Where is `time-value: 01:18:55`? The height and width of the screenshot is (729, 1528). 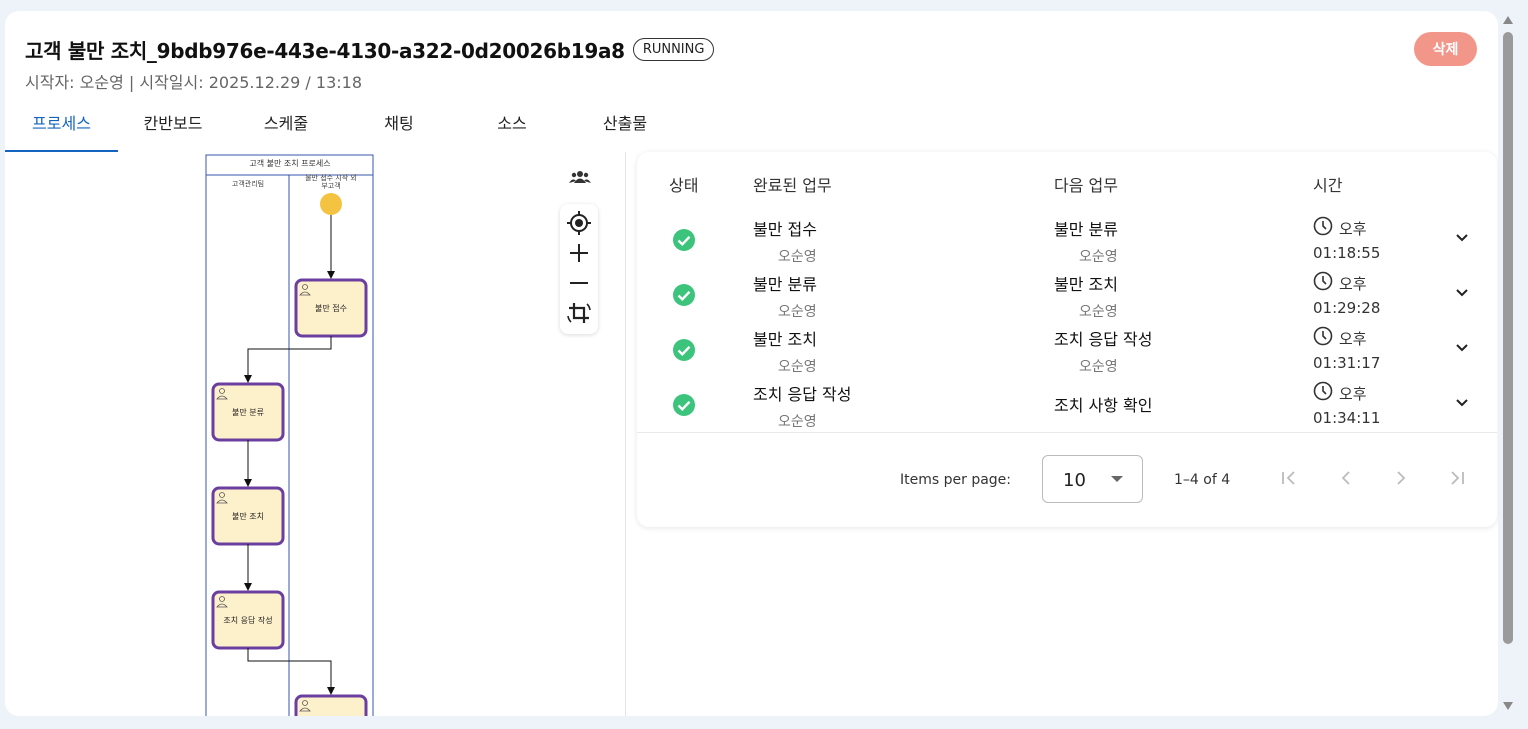
time-value: 01:18:55 is located at coordinates (1347, 253).